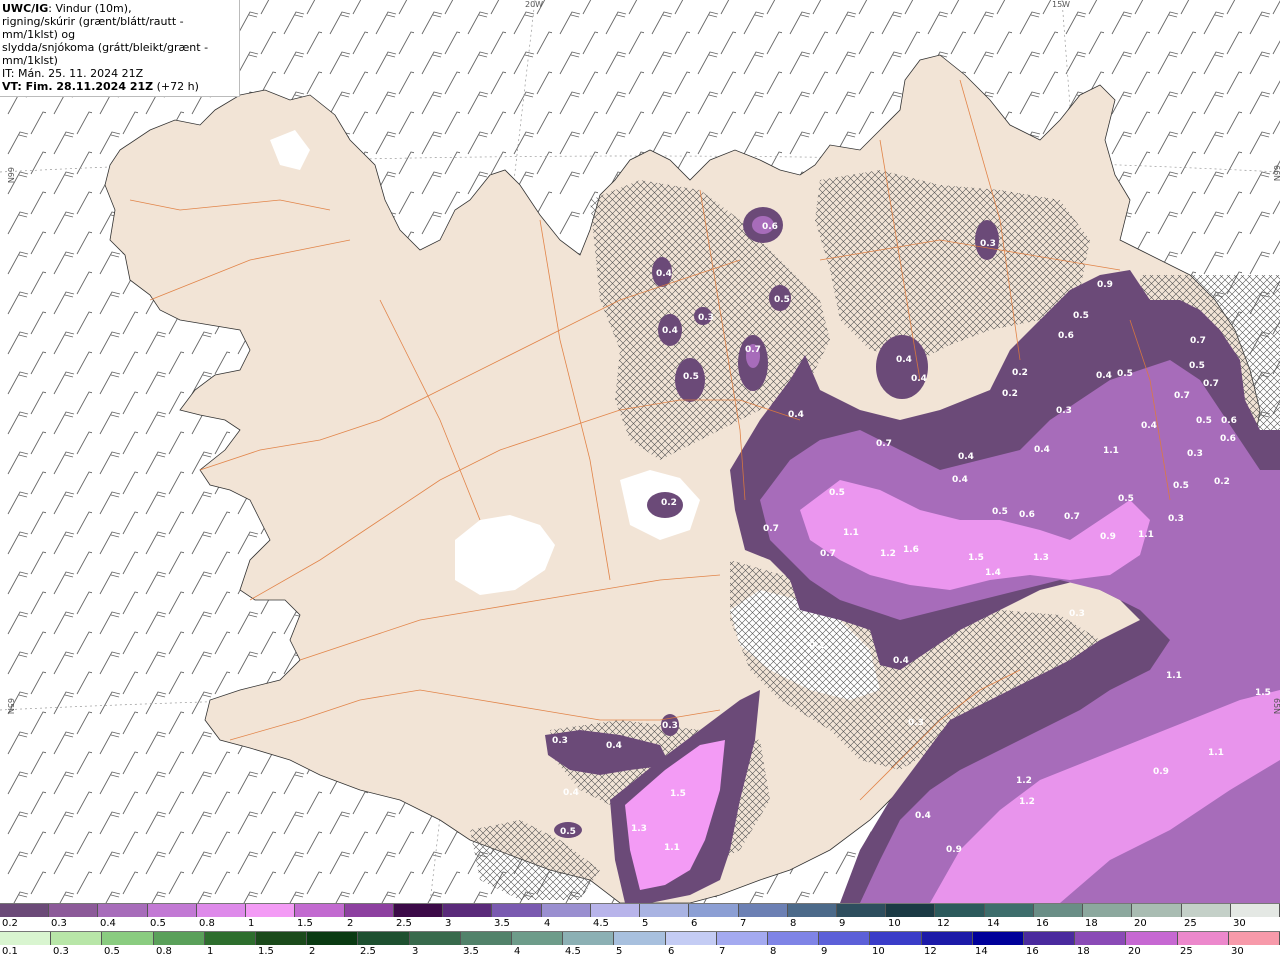 The width and height of the screenshot is (1280, 960). I want to click on legend-label: 0.2, so click(10, 923).